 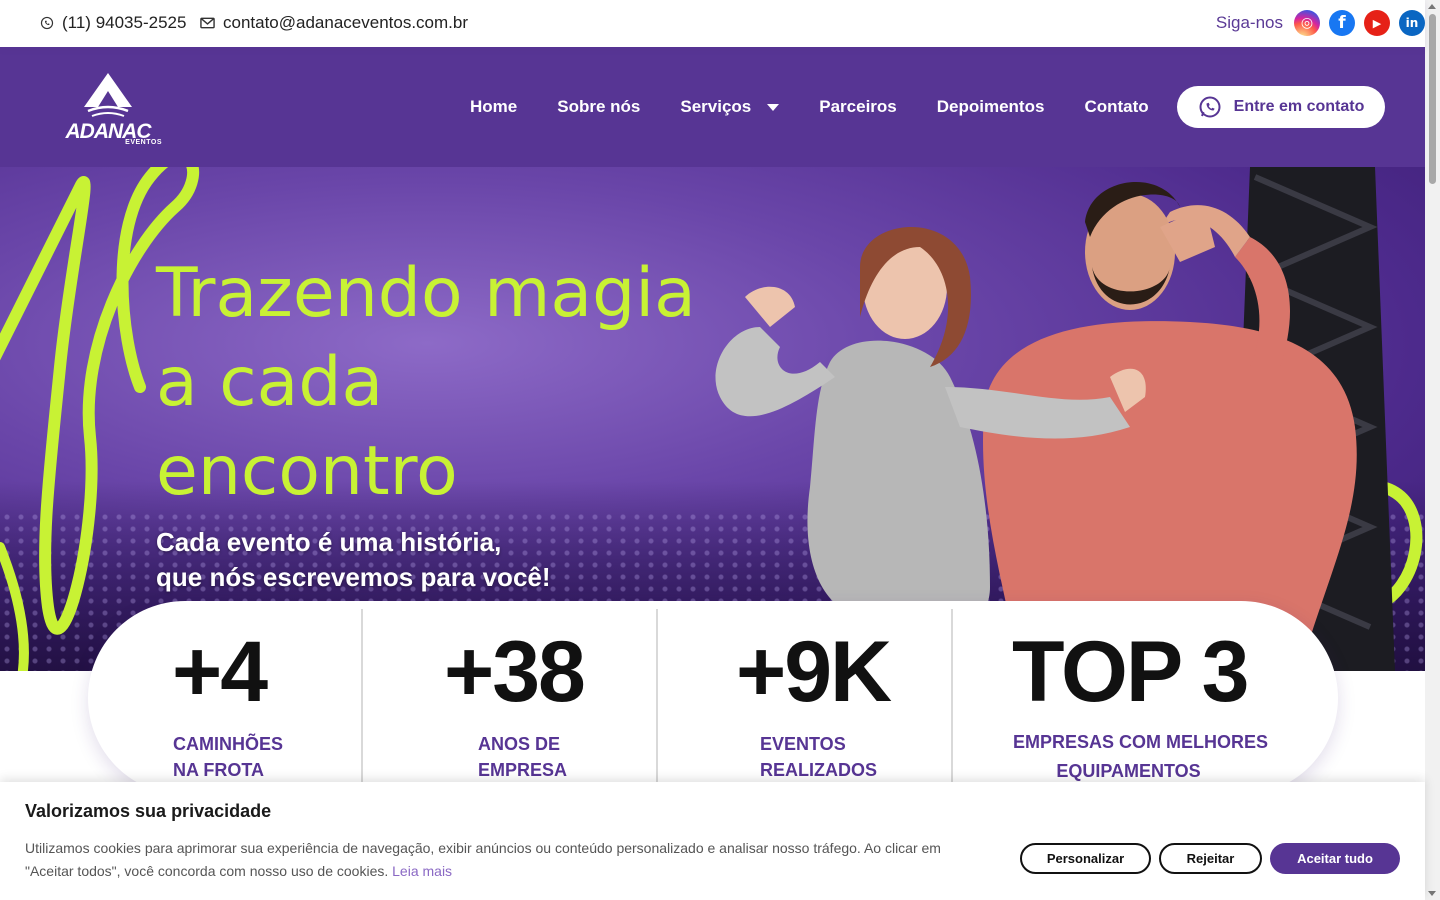 What do you see at coordinates (218, 770) in the screenshot?
I see `stat-label-line: NA FROTA` at bounding box center [218, 770].